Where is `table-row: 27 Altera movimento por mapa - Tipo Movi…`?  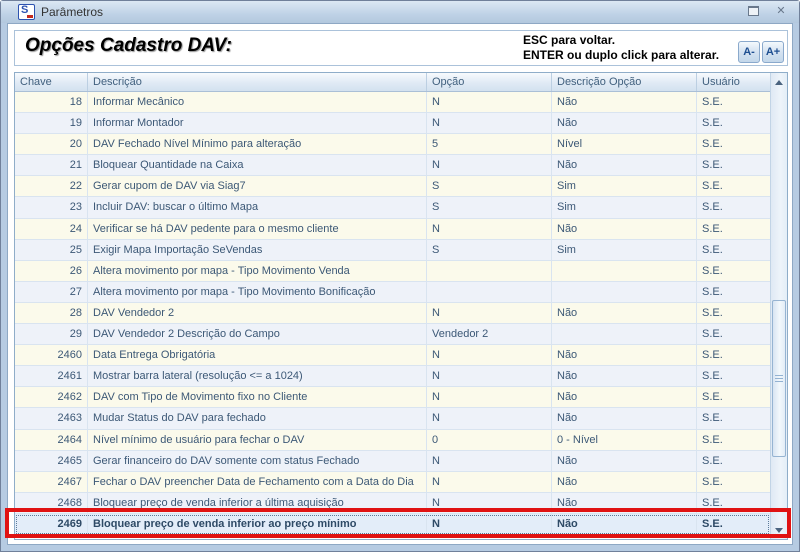 table-row: 27 Altera movimento por mapa - Tipo Movi… is located at coordinates (392, 292).